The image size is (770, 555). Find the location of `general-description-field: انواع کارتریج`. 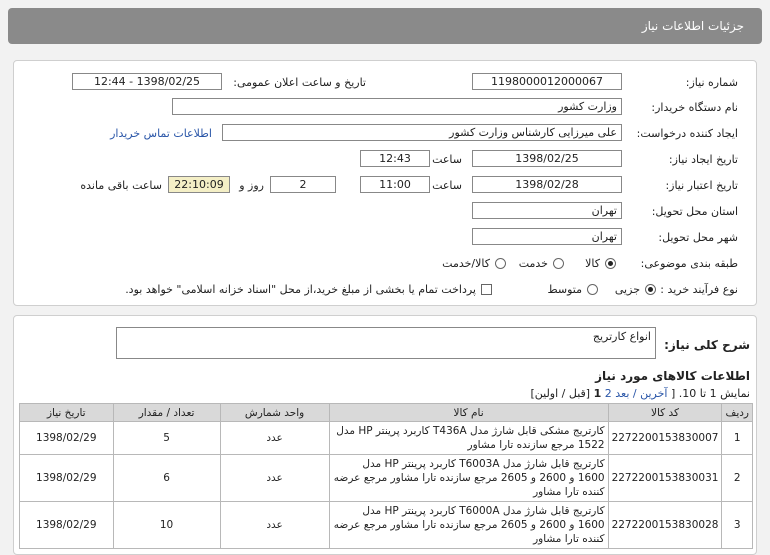

general-description-field: انواع کارتریج is located at coordinates (386, 343).